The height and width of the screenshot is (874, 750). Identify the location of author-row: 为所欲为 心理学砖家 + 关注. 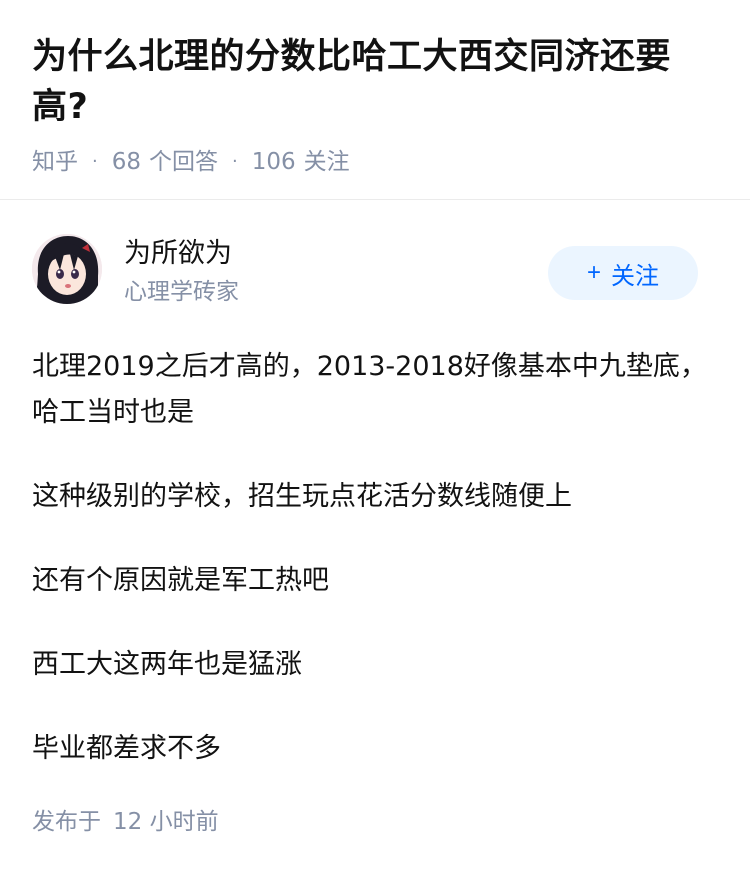
(375, 289).